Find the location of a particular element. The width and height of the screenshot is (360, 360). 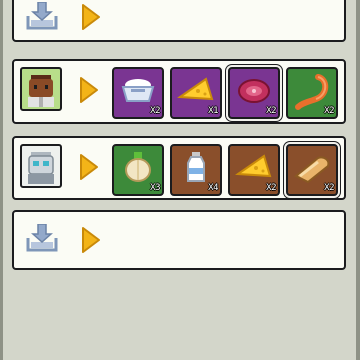

recipe-row-empty is located at coordinates (179, 21).